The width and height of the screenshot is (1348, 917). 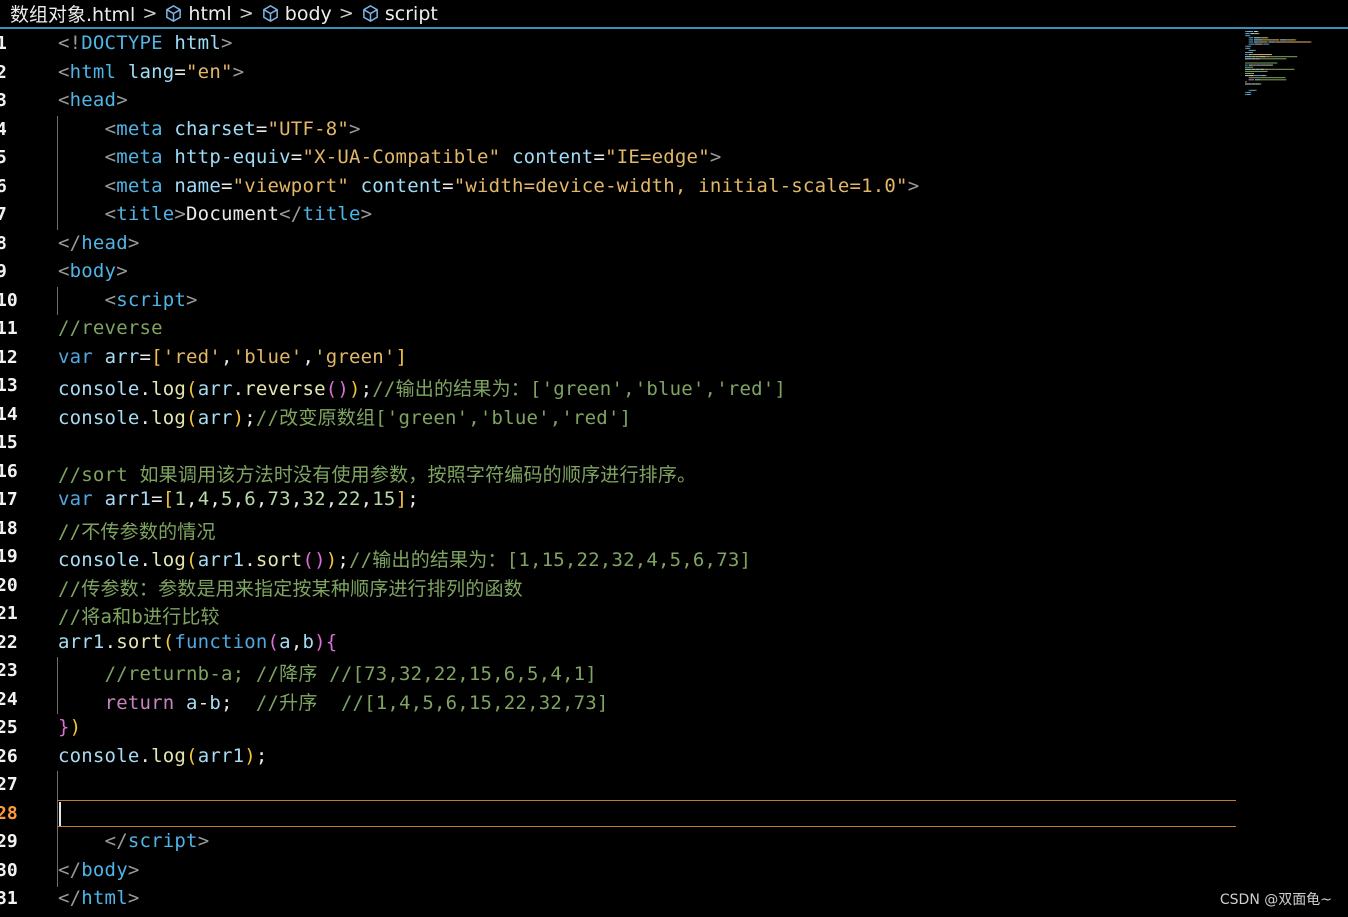 What do you see at coordinates (674, 871) in the screenshot?
I see `code-line: 30 </body>` at bounding box center [674, 871].